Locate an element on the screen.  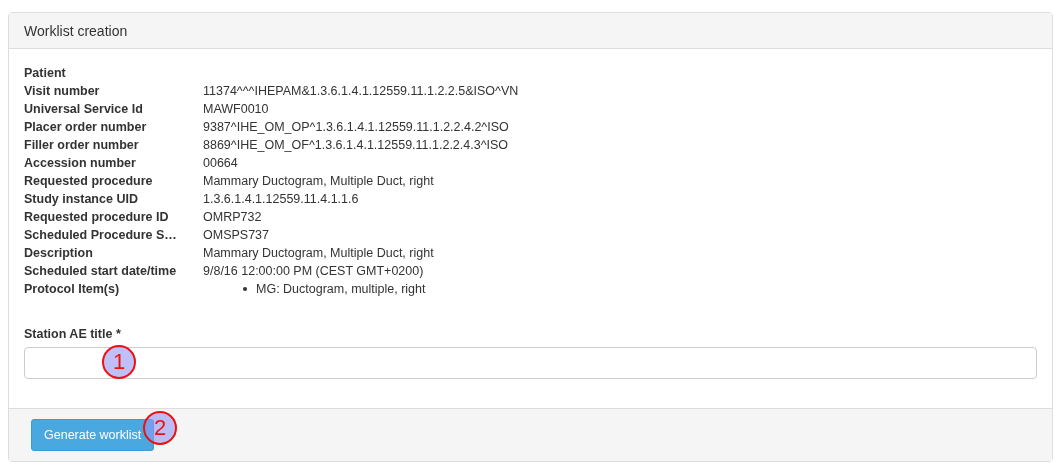
station-ae-title-input is located at coordinates (530, 363).